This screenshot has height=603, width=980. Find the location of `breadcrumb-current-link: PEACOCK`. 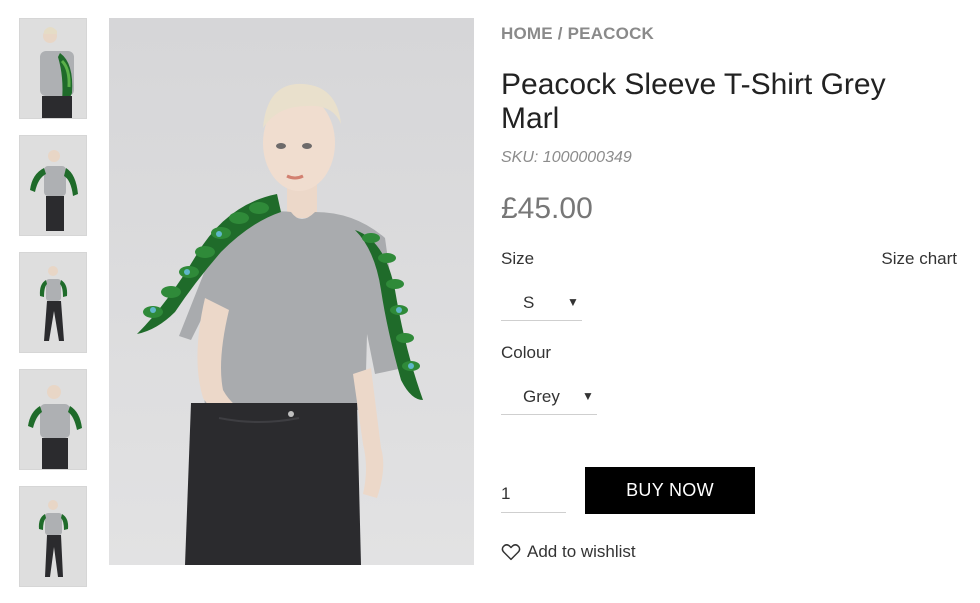

breadcrumb-current-link: PEACOCK is located at coordinates (611, 33).